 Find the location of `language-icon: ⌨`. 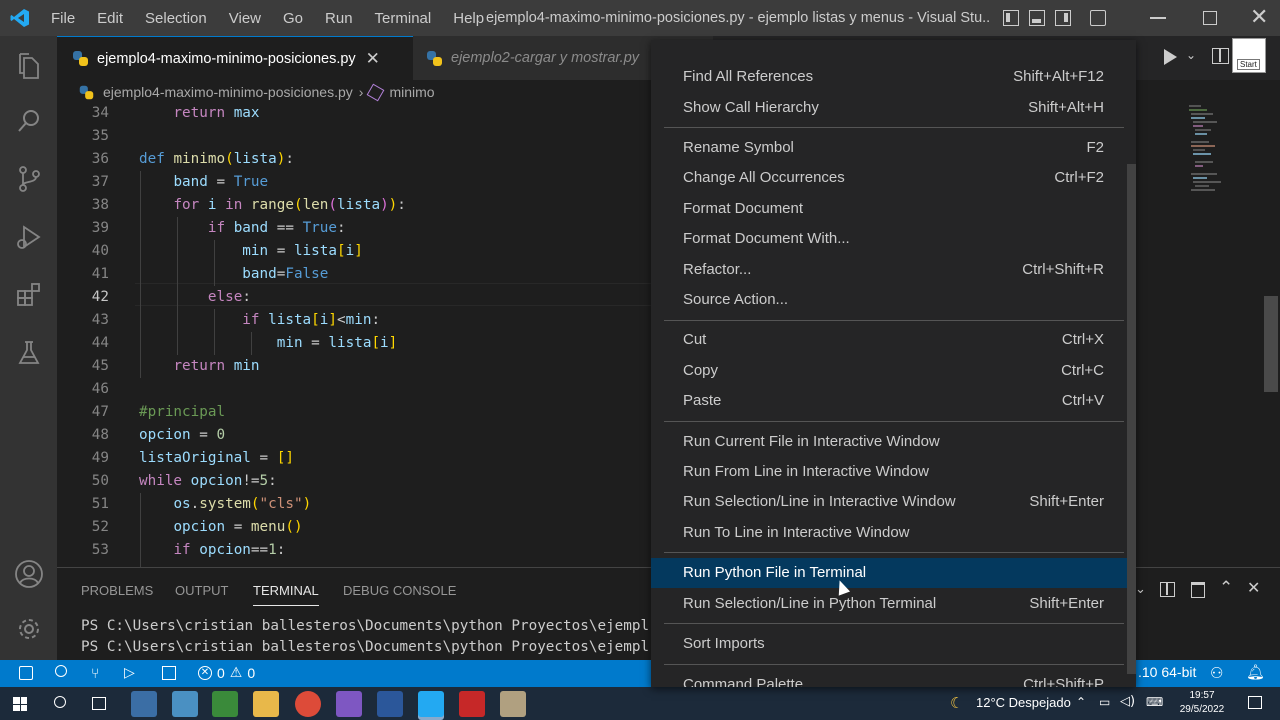

language-icon: ⌨ is located at coordinates (1154, 702).